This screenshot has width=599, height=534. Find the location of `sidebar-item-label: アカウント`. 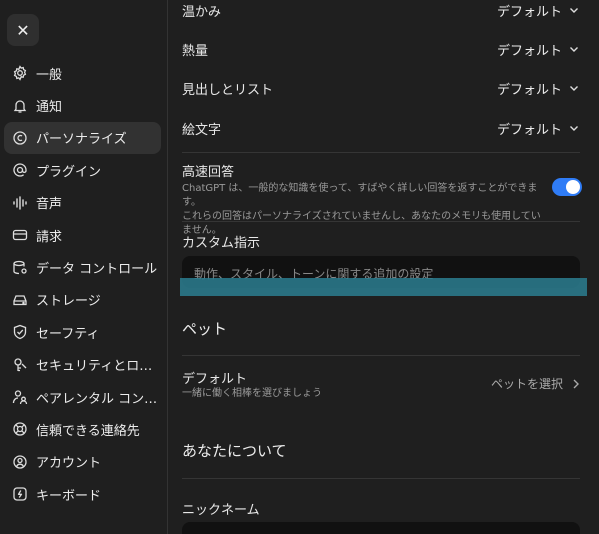

sidebar-item-label: アカウント is located at coordinates (69, 464).